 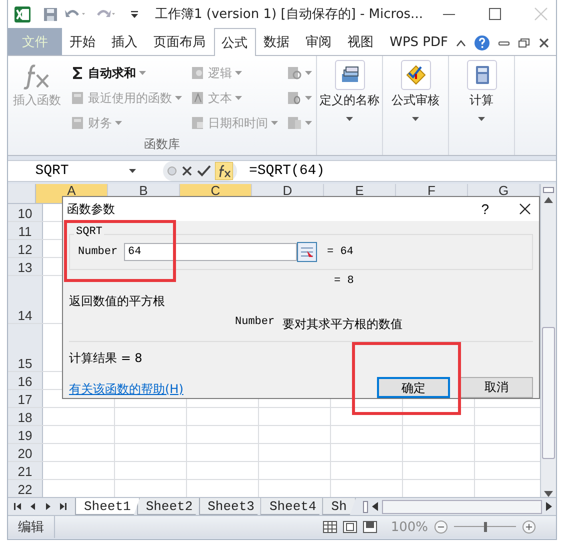 I want to click on argument-result: = 64, so click(x=340, y=252).